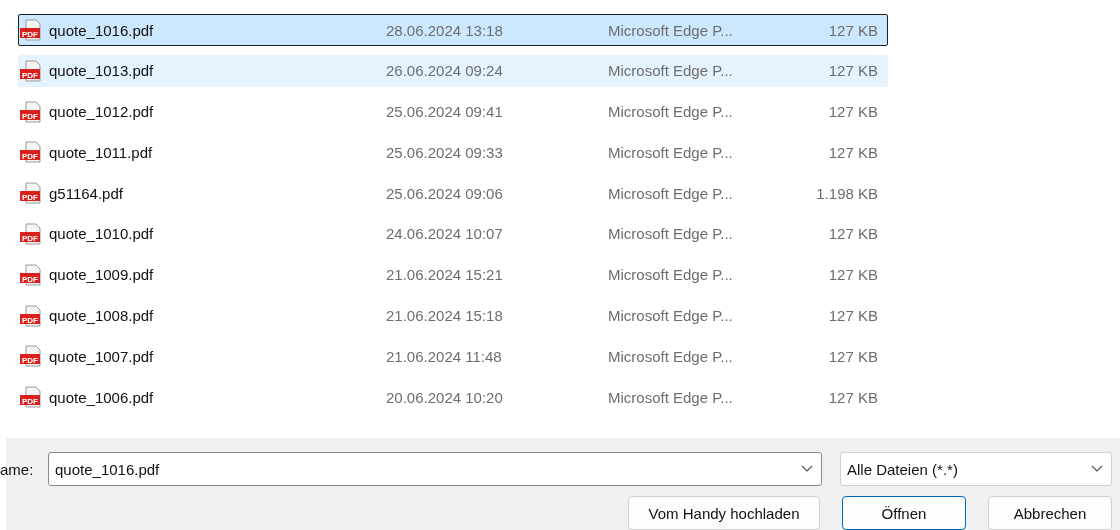 The image size is (1120, 530). I want to click on file-name: quote_1011.pdf, so click(101, 152).